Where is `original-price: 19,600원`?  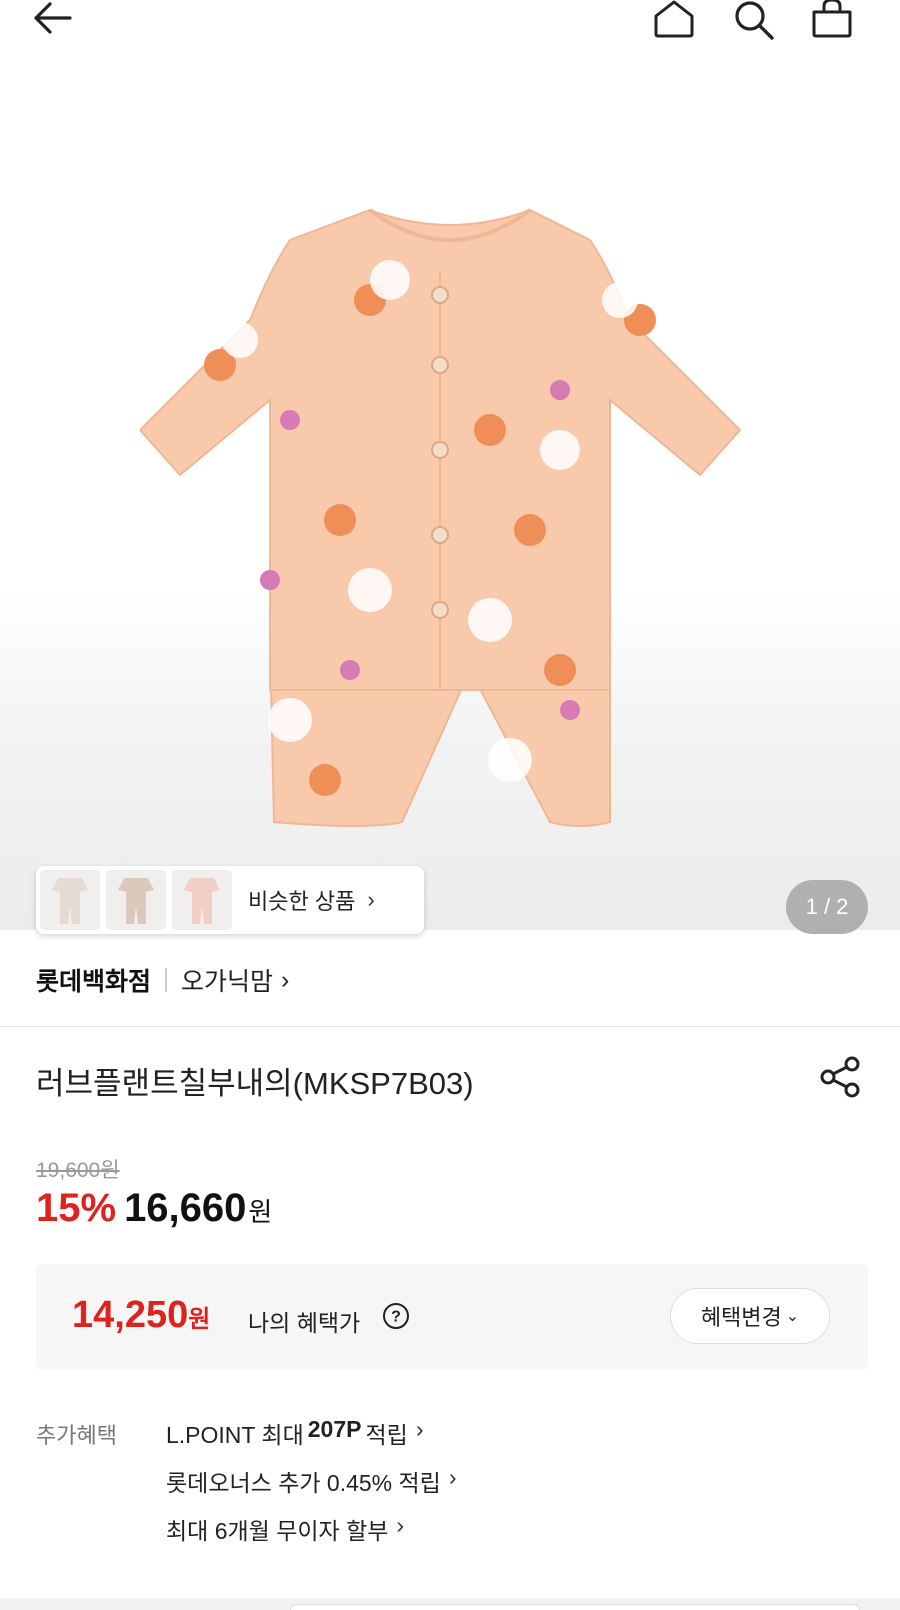
original-price: 19,600원 is located at coordinates (78, 1170).